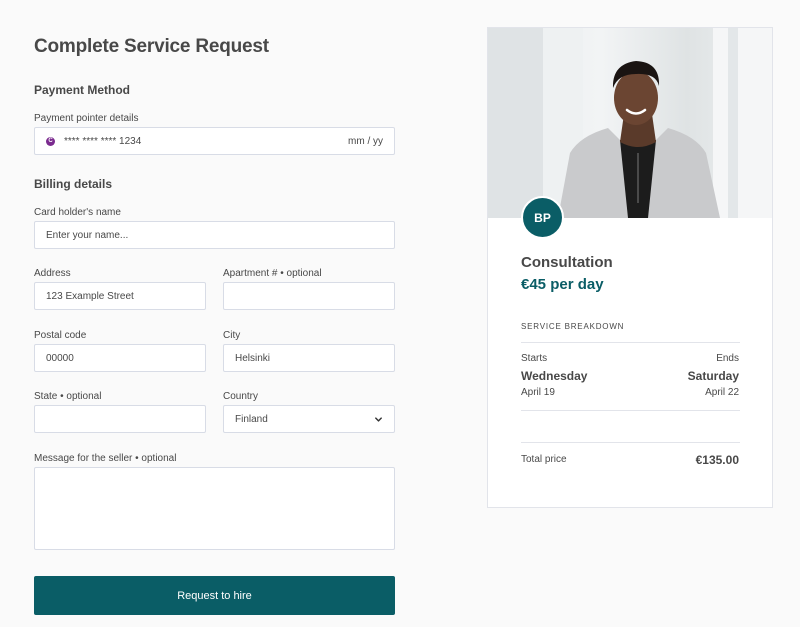 The image size is (800, 627). Describe the element at coordinates (52, 273) in the screenshot. I see `address-label: Address` at that location.